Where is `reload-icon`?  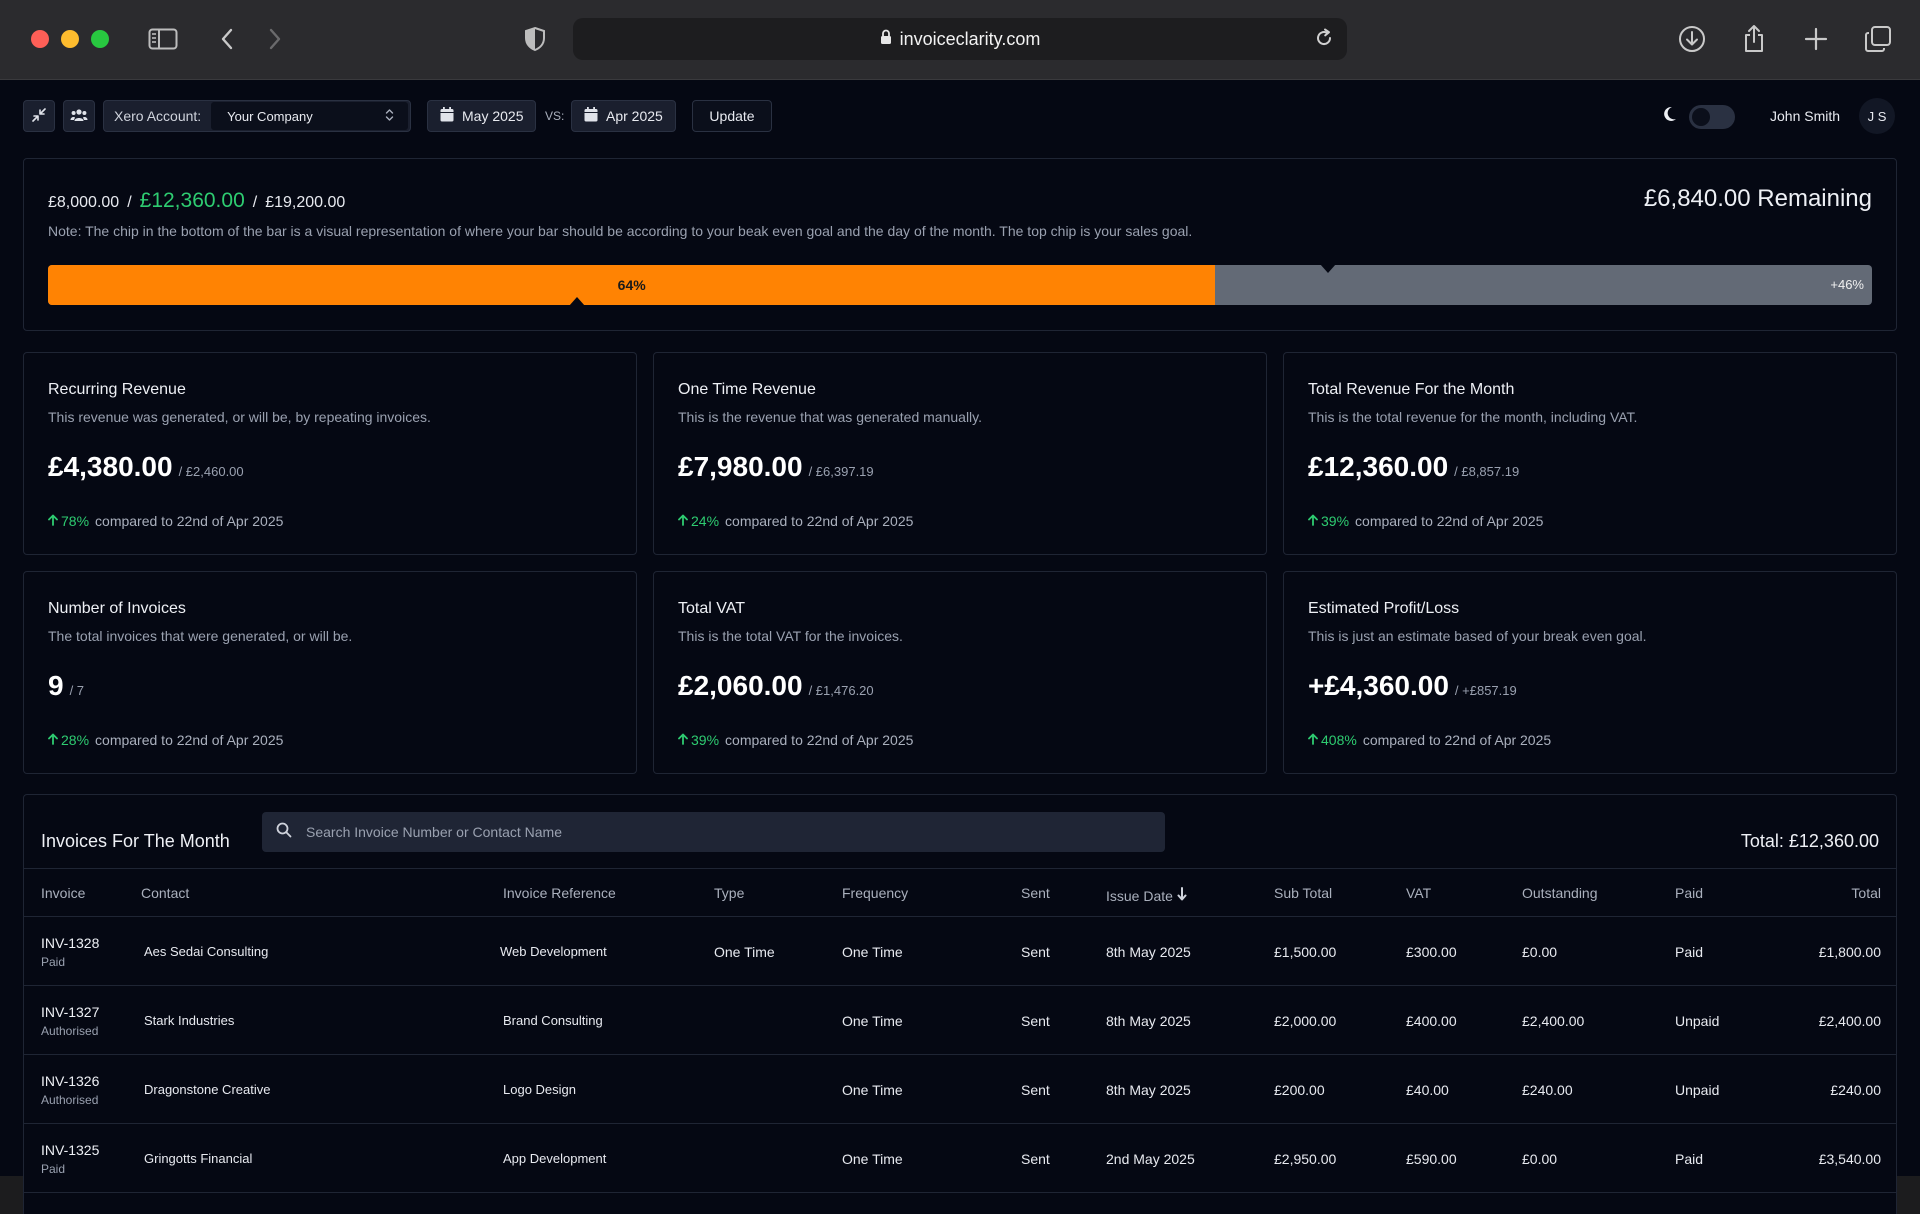
reload-icon is located at coordinates (1324, 40).